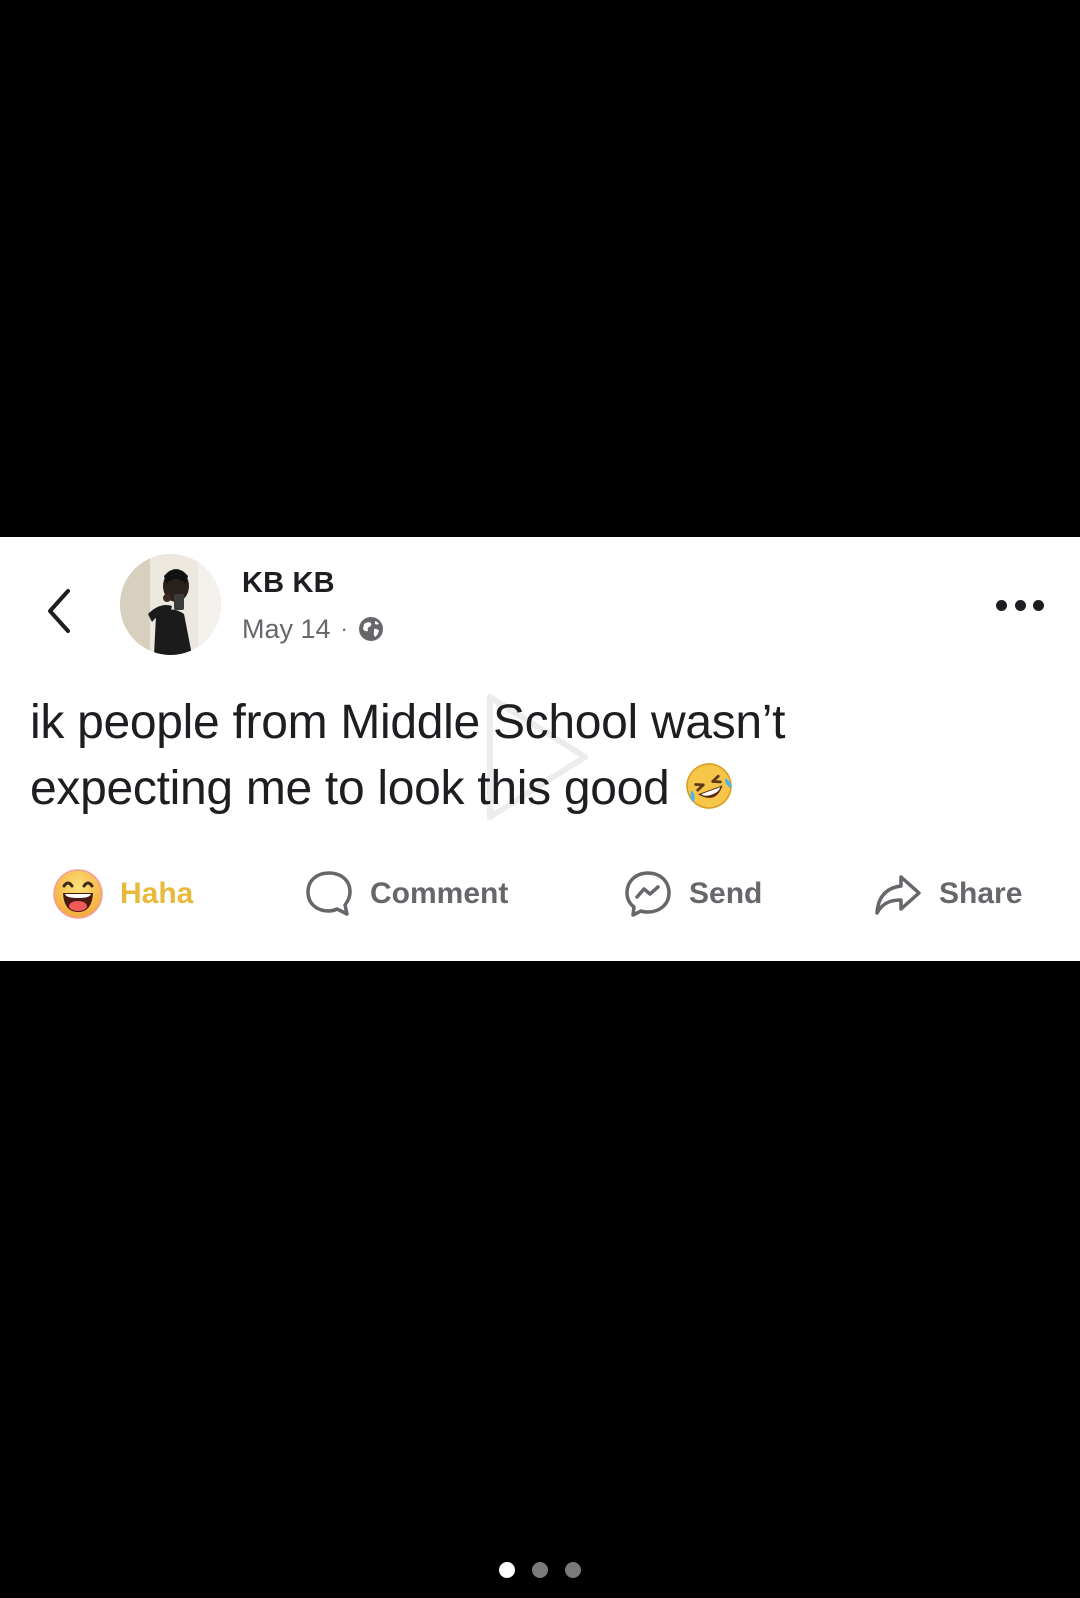  I want to click on comment-bubble-icon, so click(329, 893).